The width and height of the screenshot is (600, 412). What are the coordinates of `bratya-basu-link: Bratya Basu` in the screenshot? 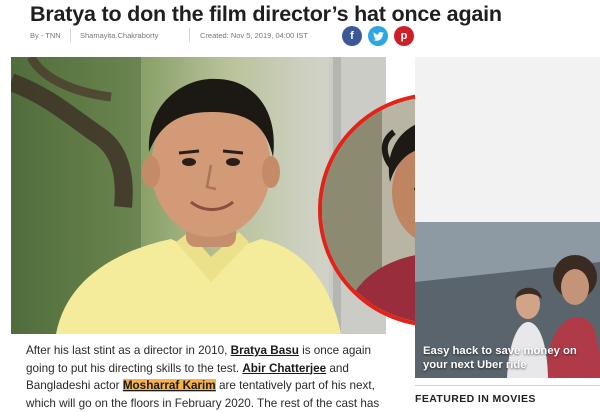 It's located at (265, 350).